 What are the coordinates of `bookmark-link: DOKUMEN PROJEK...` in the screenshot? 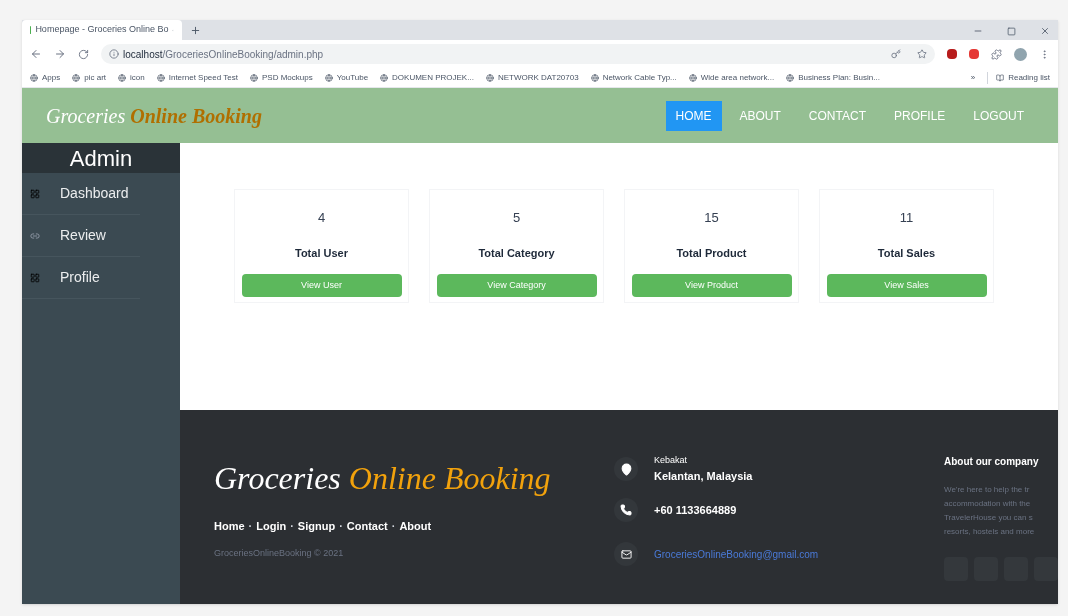 It's located at (427, 77).